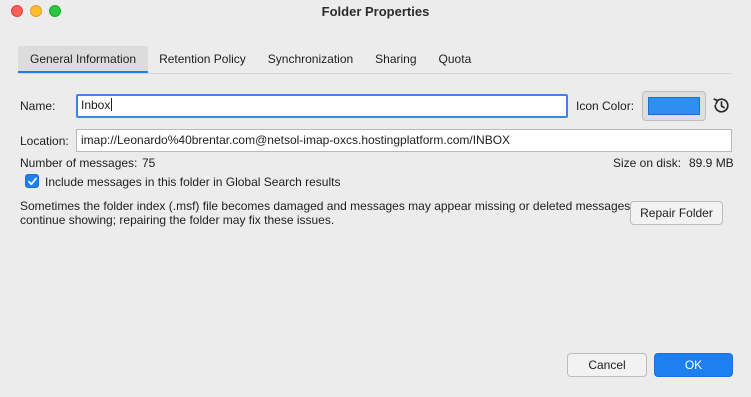  Describe the element at coordinates (83, 59) in the screenshot. I see `tab-general-information: General Information` at that location.